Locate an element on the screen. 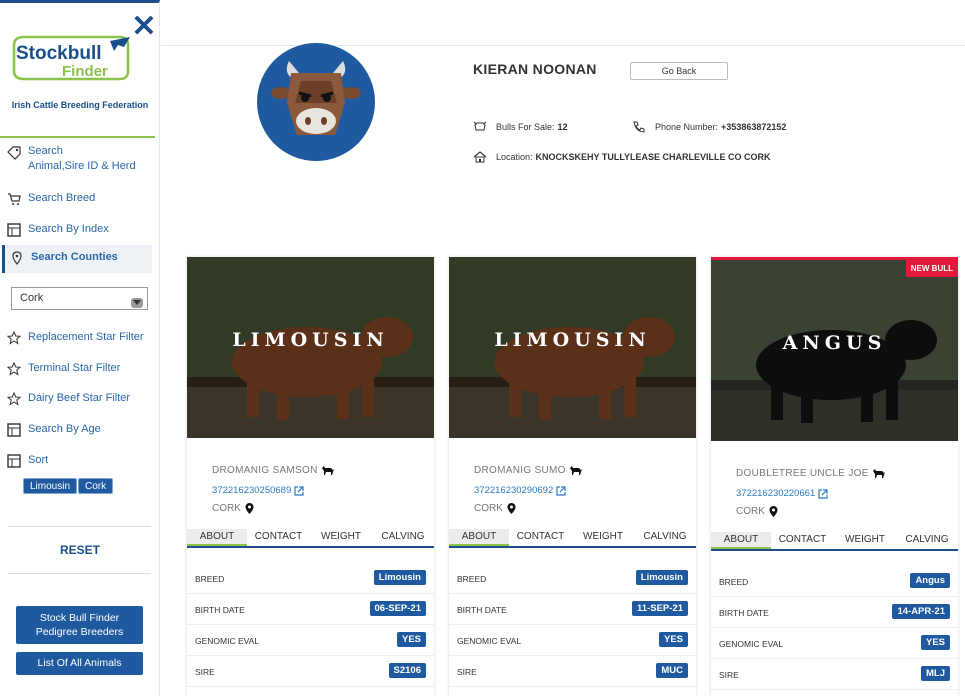 Image resolution: width=965 pixels, height=696 pixels. bull-name-wrap: DROMANIG SAMSON is located at coordinates (273, 470).